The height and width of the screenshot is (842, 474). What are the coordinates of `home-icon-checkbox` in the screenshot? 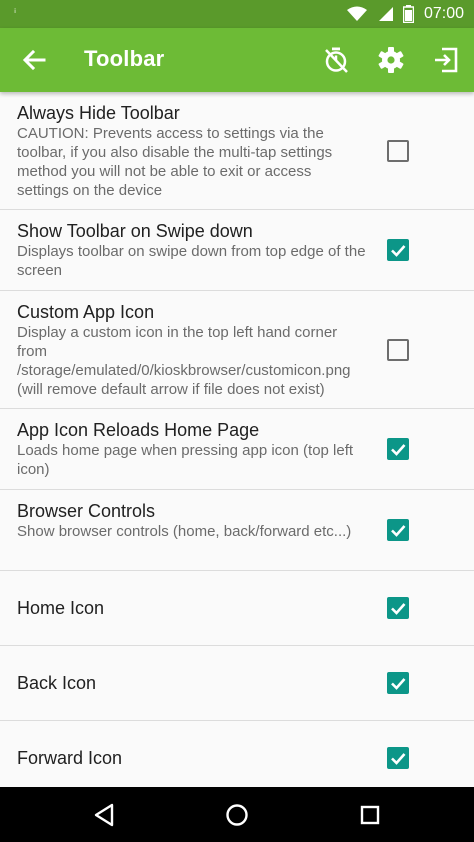 It's located at (398, 608).